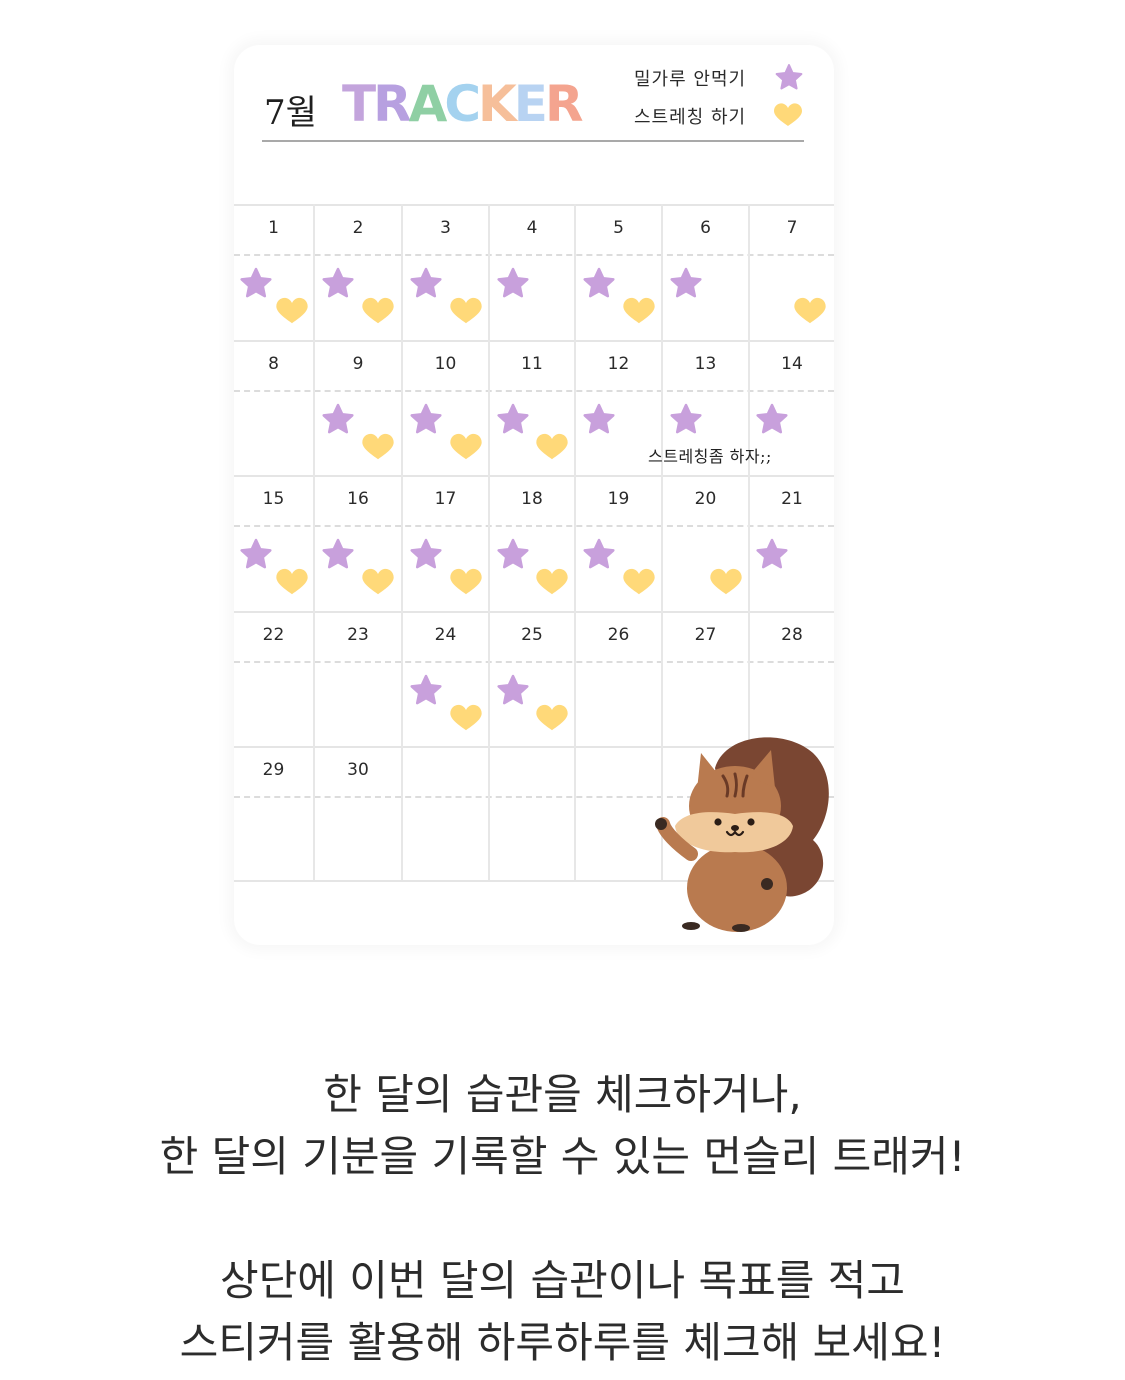 This screenshot has height=1380, width=1125. What do you see at coordinates (446, 543) in the screenshot?
I see `day-cell: 17` at bounding box center [446, 543].